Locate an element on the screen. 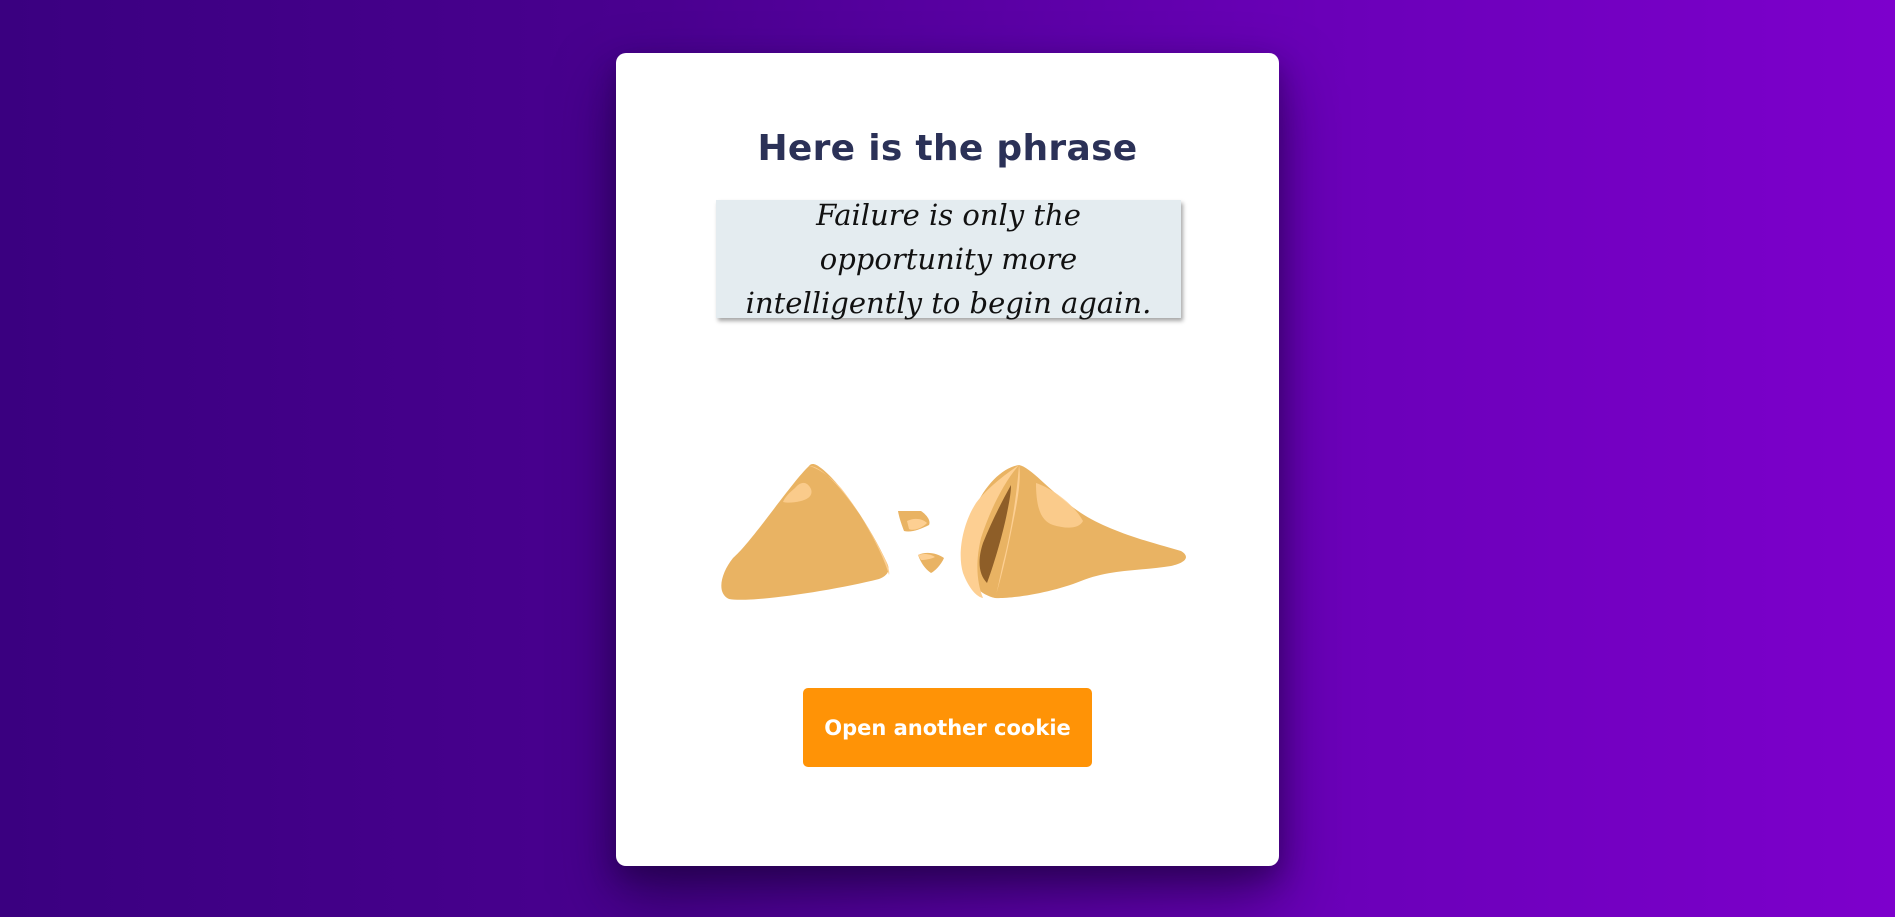 The width and height of the screenshot is (1895, 917). fortune-cookie-broken-icon is located at coordinates (953, 531).